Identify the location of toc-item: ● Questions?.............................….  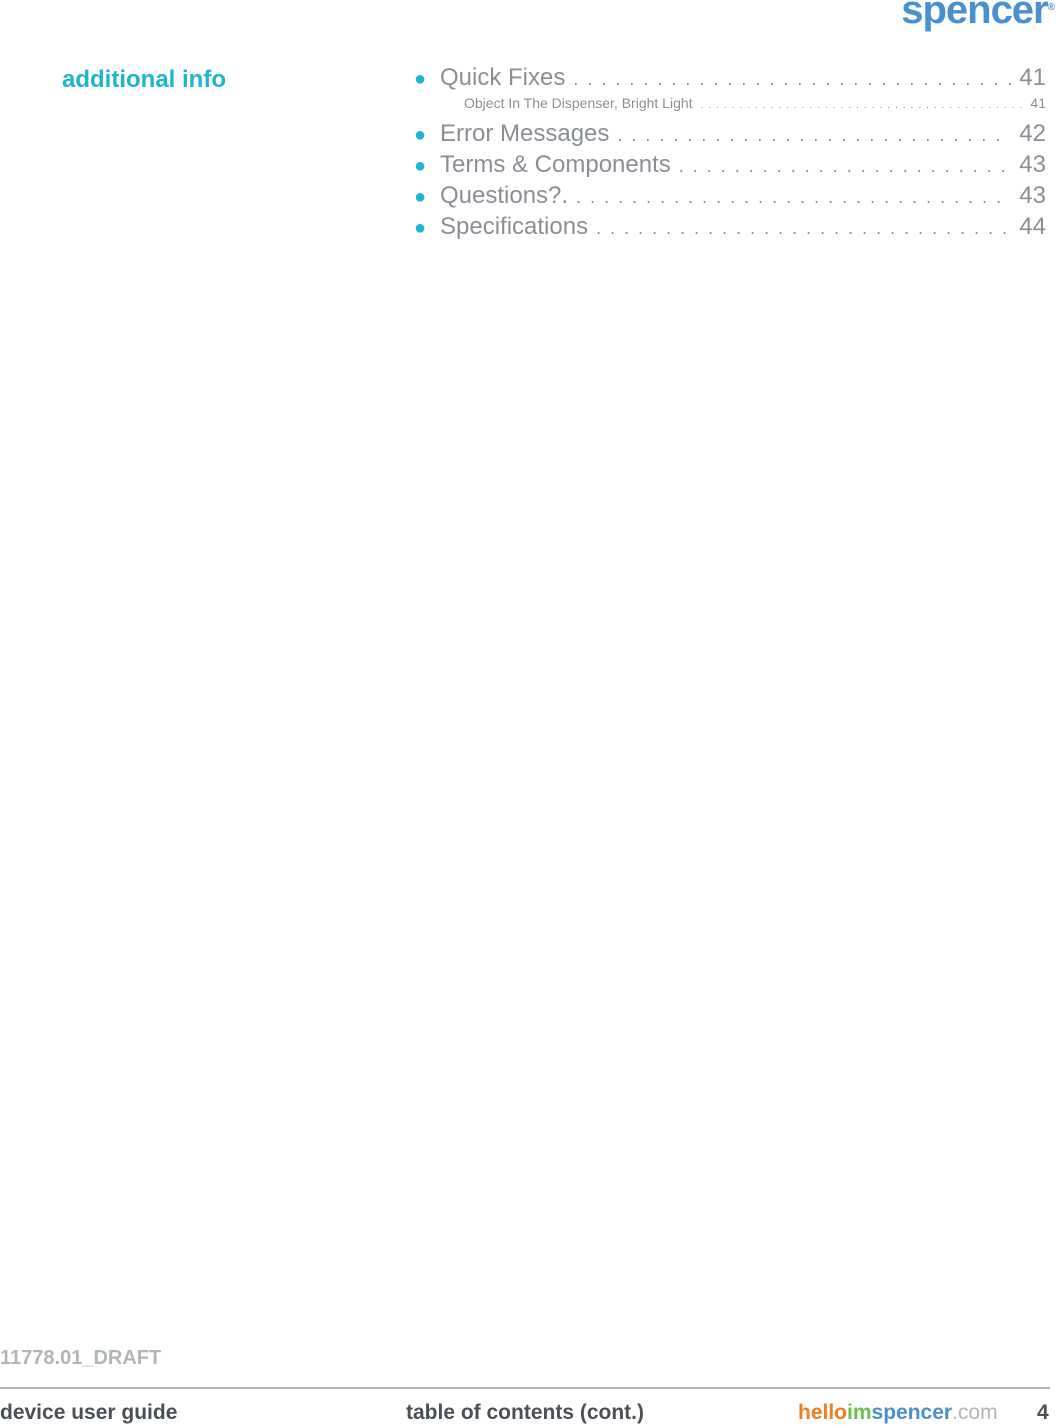
(730, 197).